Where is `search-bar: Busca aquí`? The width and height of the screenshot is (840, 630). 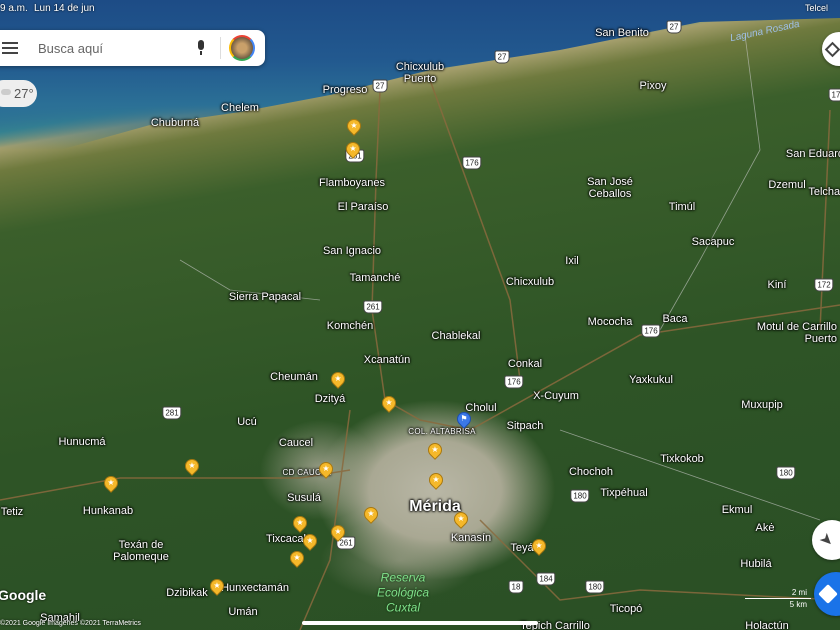
search-bar: Busca aquí is located at coordinates (132, 48).